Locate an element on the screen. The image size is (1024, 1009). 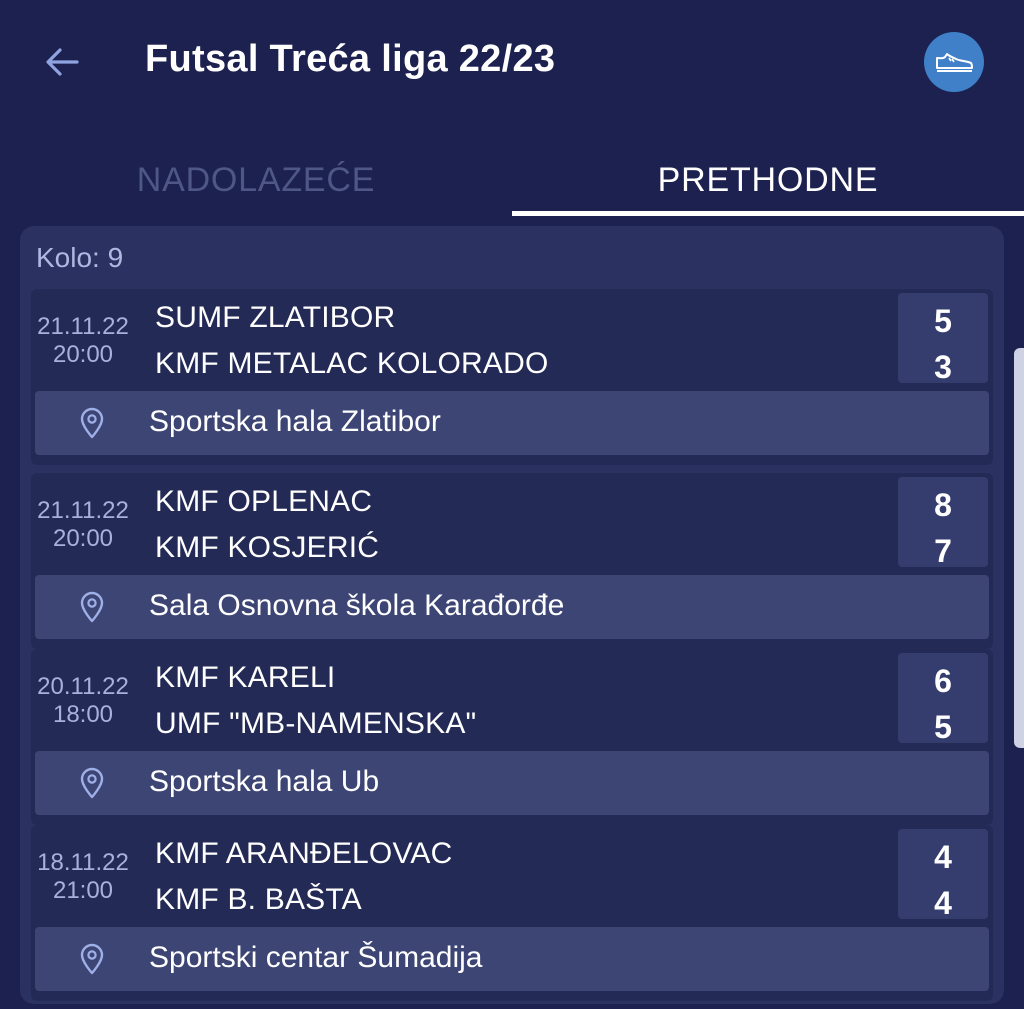
venue-name: Sportski centar Šumadija is located at coordinates (316, 957).